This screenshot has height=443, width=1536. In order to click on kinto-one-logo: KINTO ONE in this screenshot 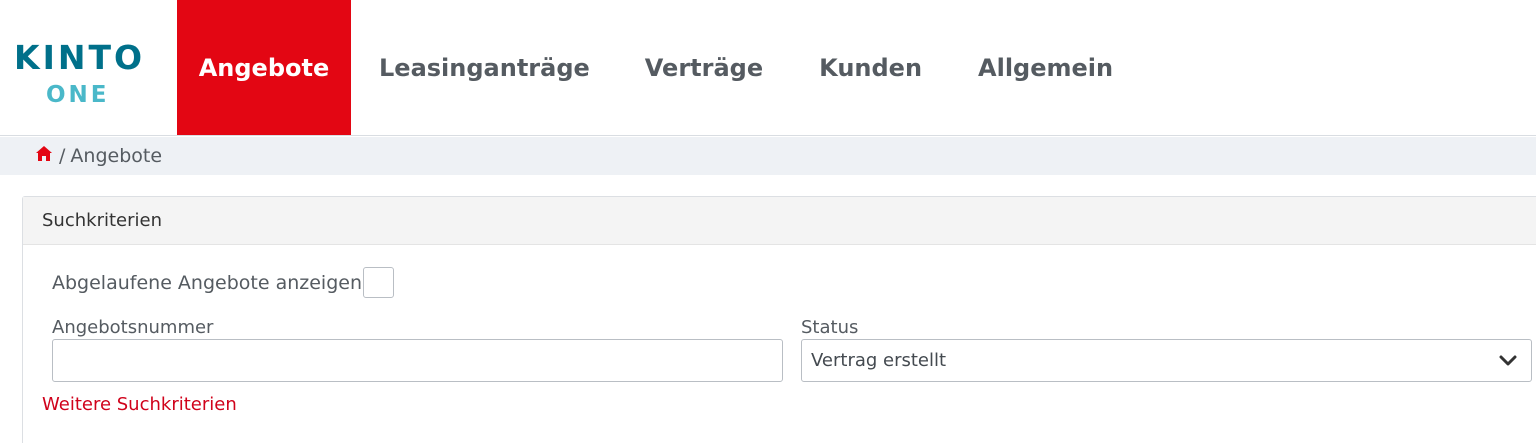, I will do `click(86, 76)`.